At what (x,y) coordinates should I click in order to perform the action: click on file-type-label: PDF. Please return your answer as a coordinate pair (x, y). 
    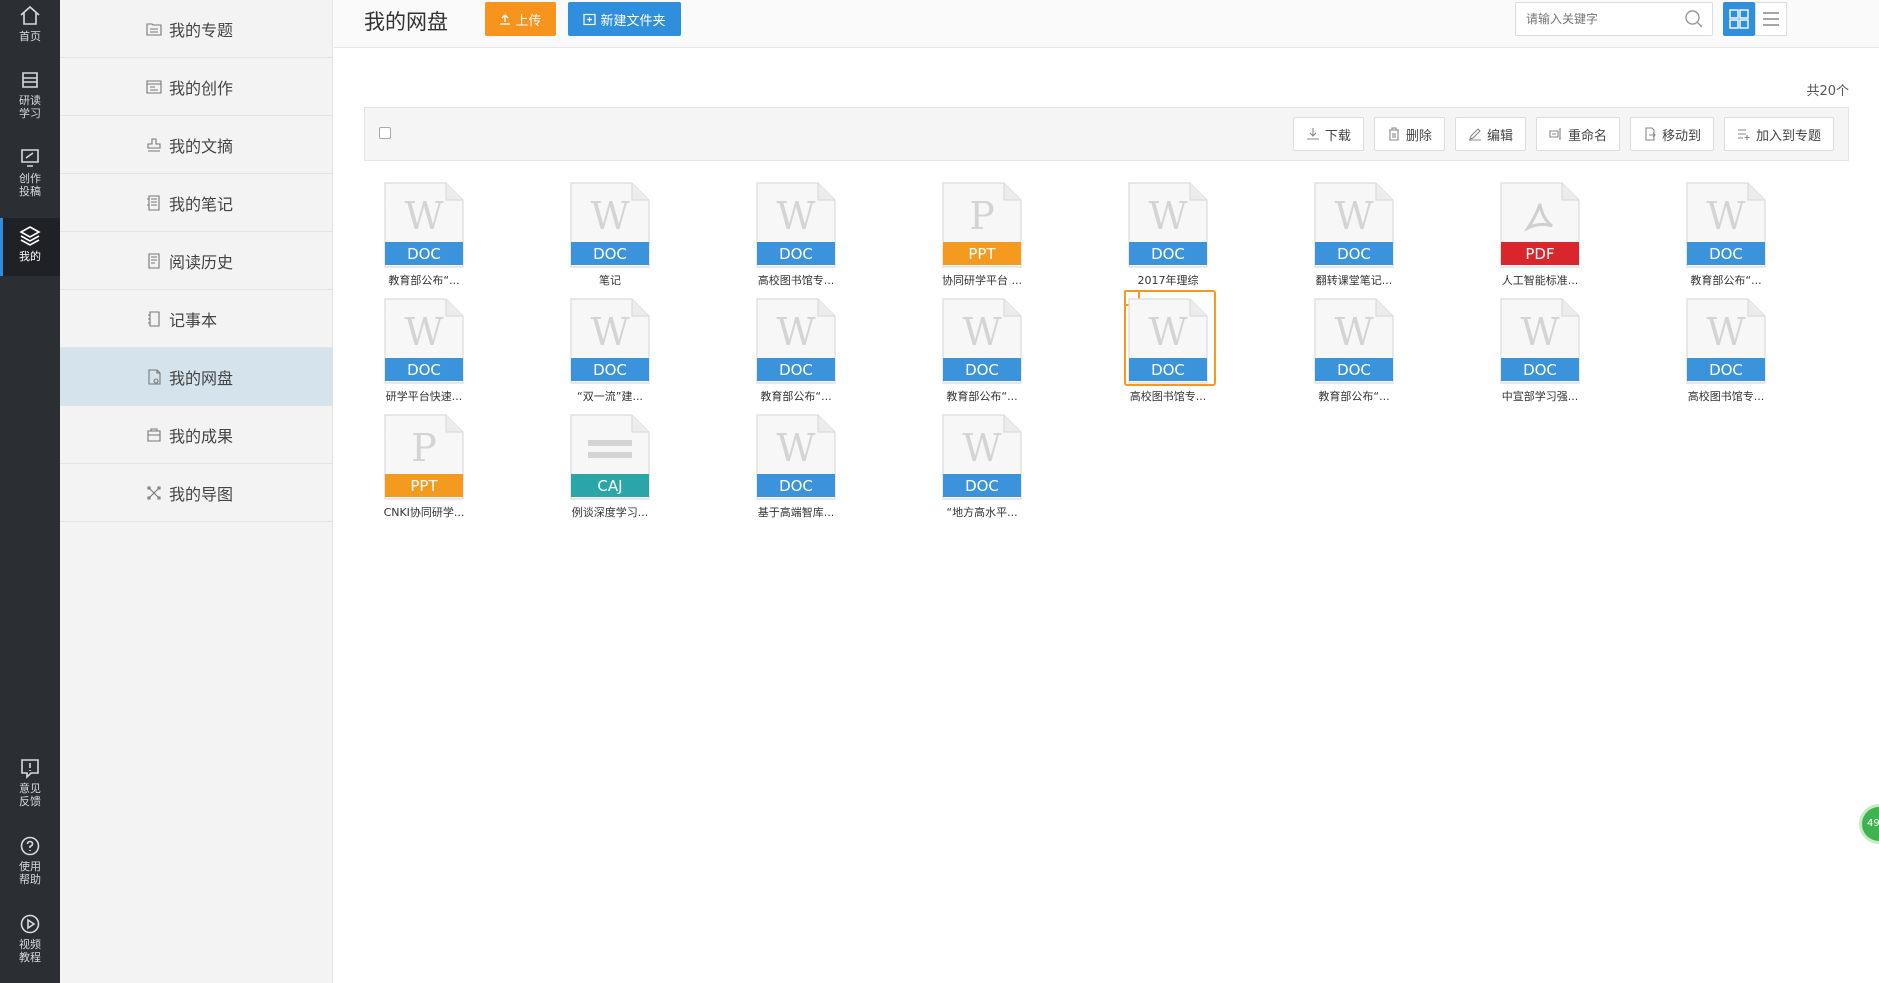
    Looking at the image, I should click on (1539, 254).